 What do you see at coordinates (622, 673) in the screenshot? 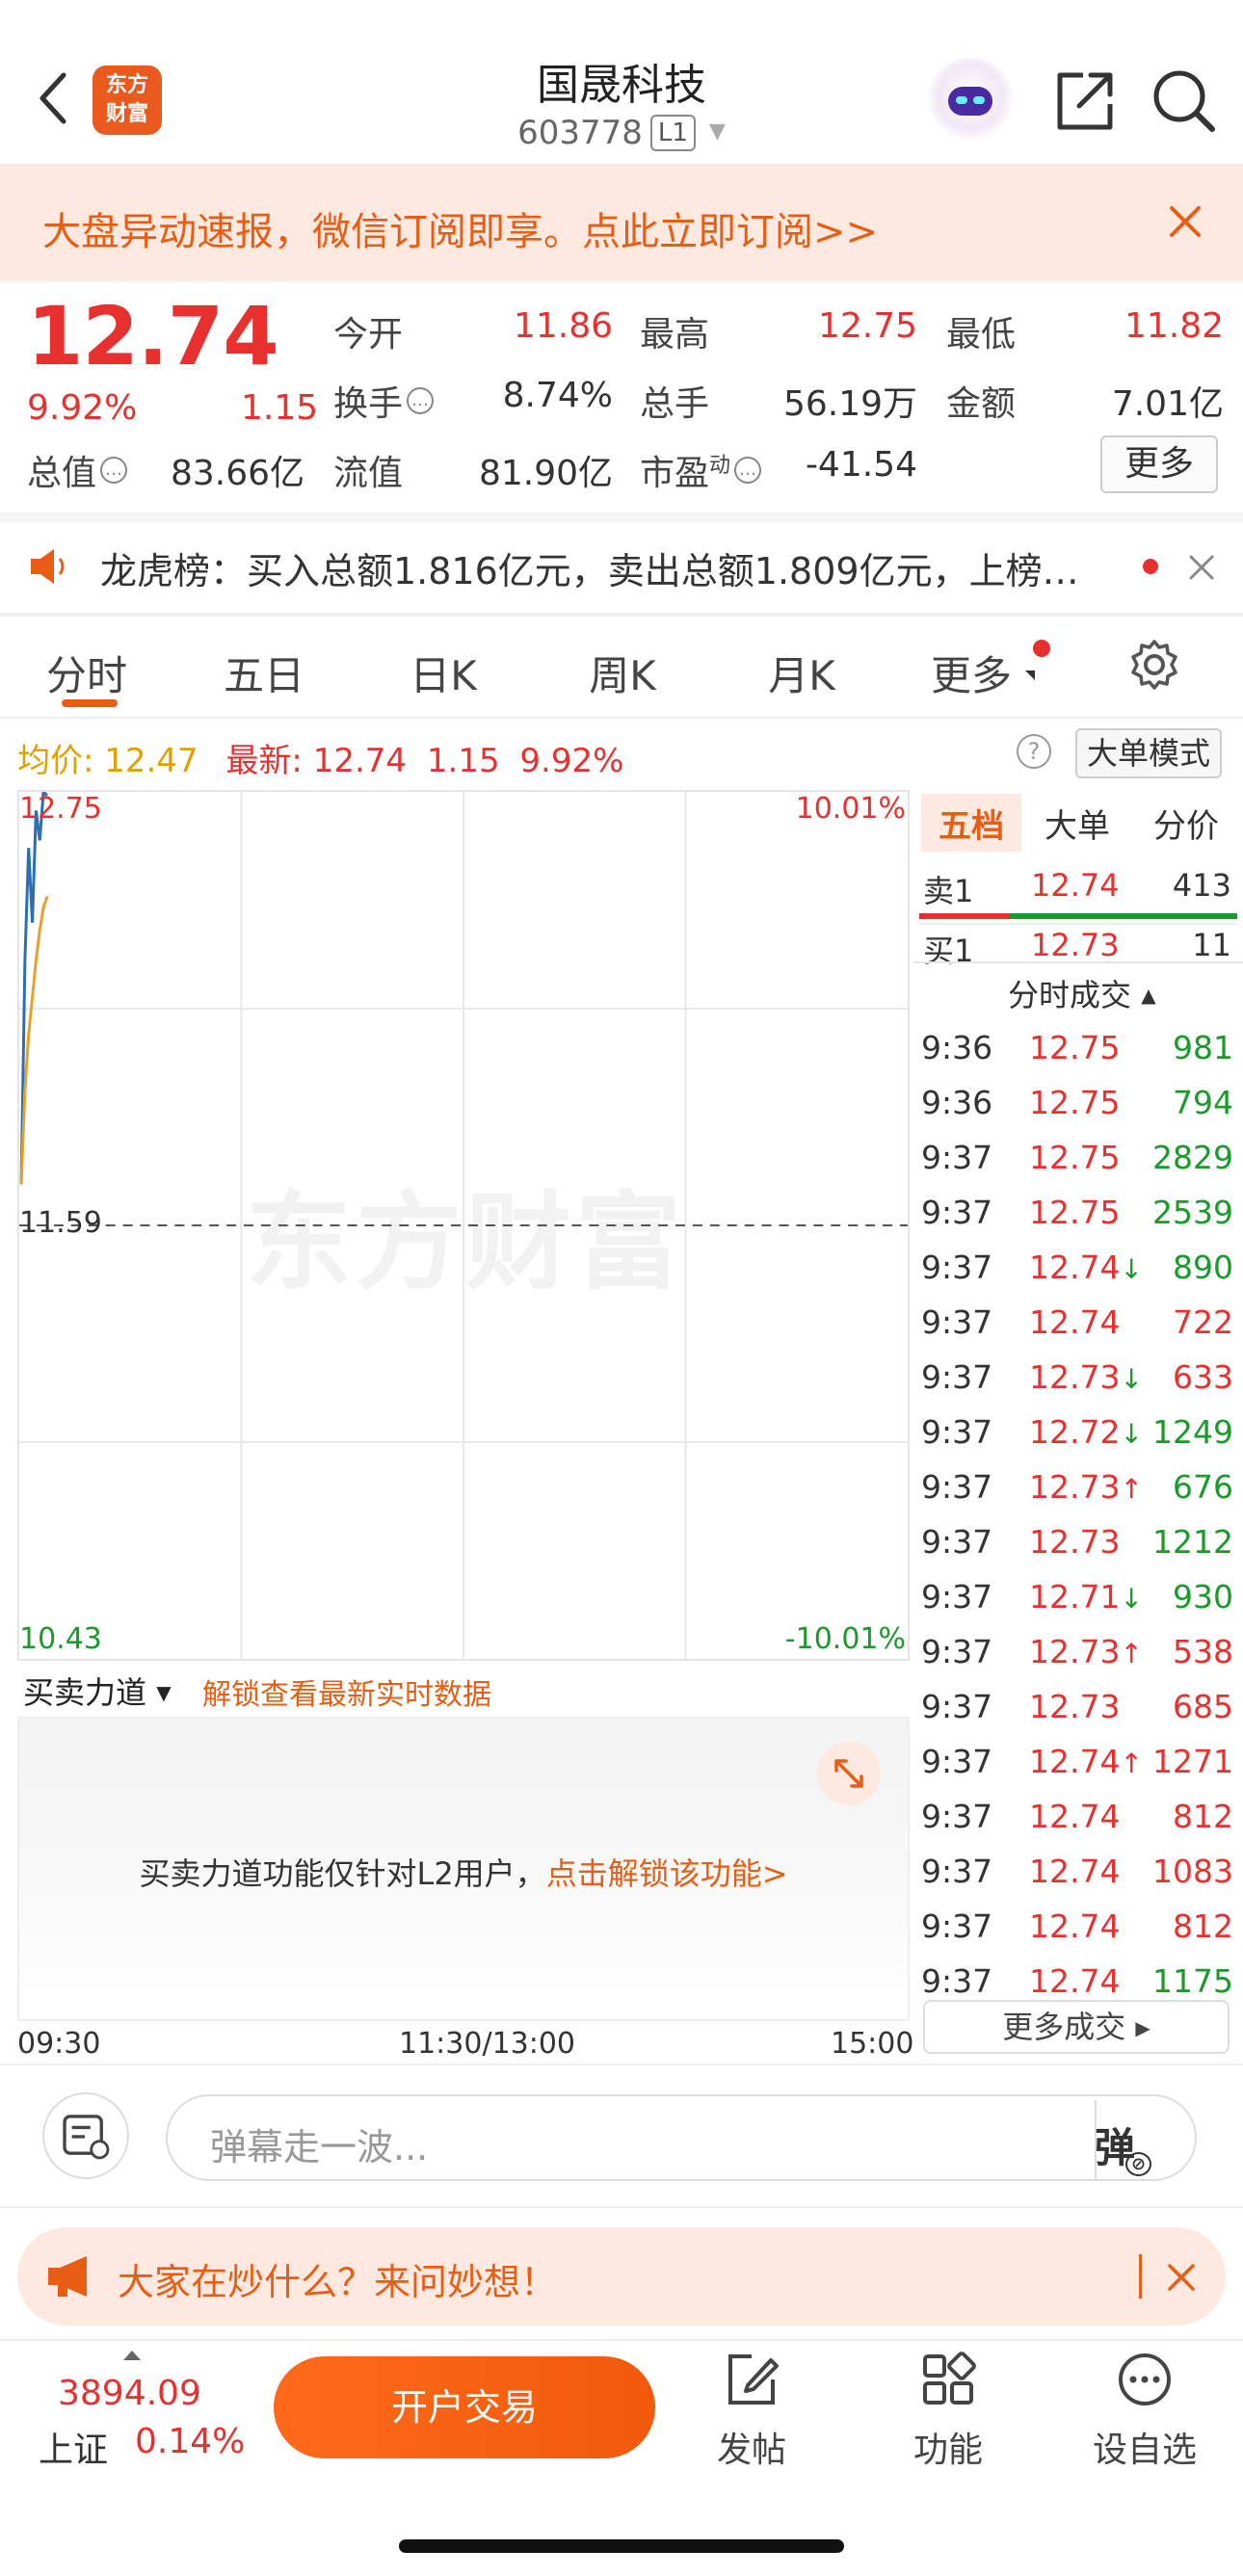
I see `tab-weekly-k: 周K` at bounding box center [622, 673].